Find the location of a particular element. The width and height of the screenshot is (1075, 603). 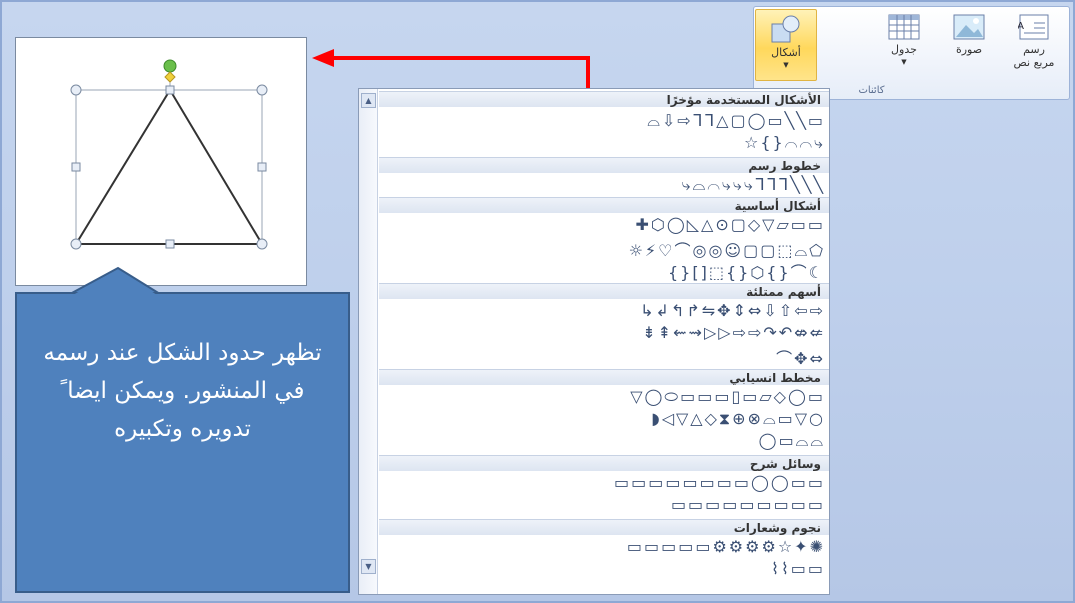

shape-row: ▭▭⌇⌇ is located at coordinates (602, 570).